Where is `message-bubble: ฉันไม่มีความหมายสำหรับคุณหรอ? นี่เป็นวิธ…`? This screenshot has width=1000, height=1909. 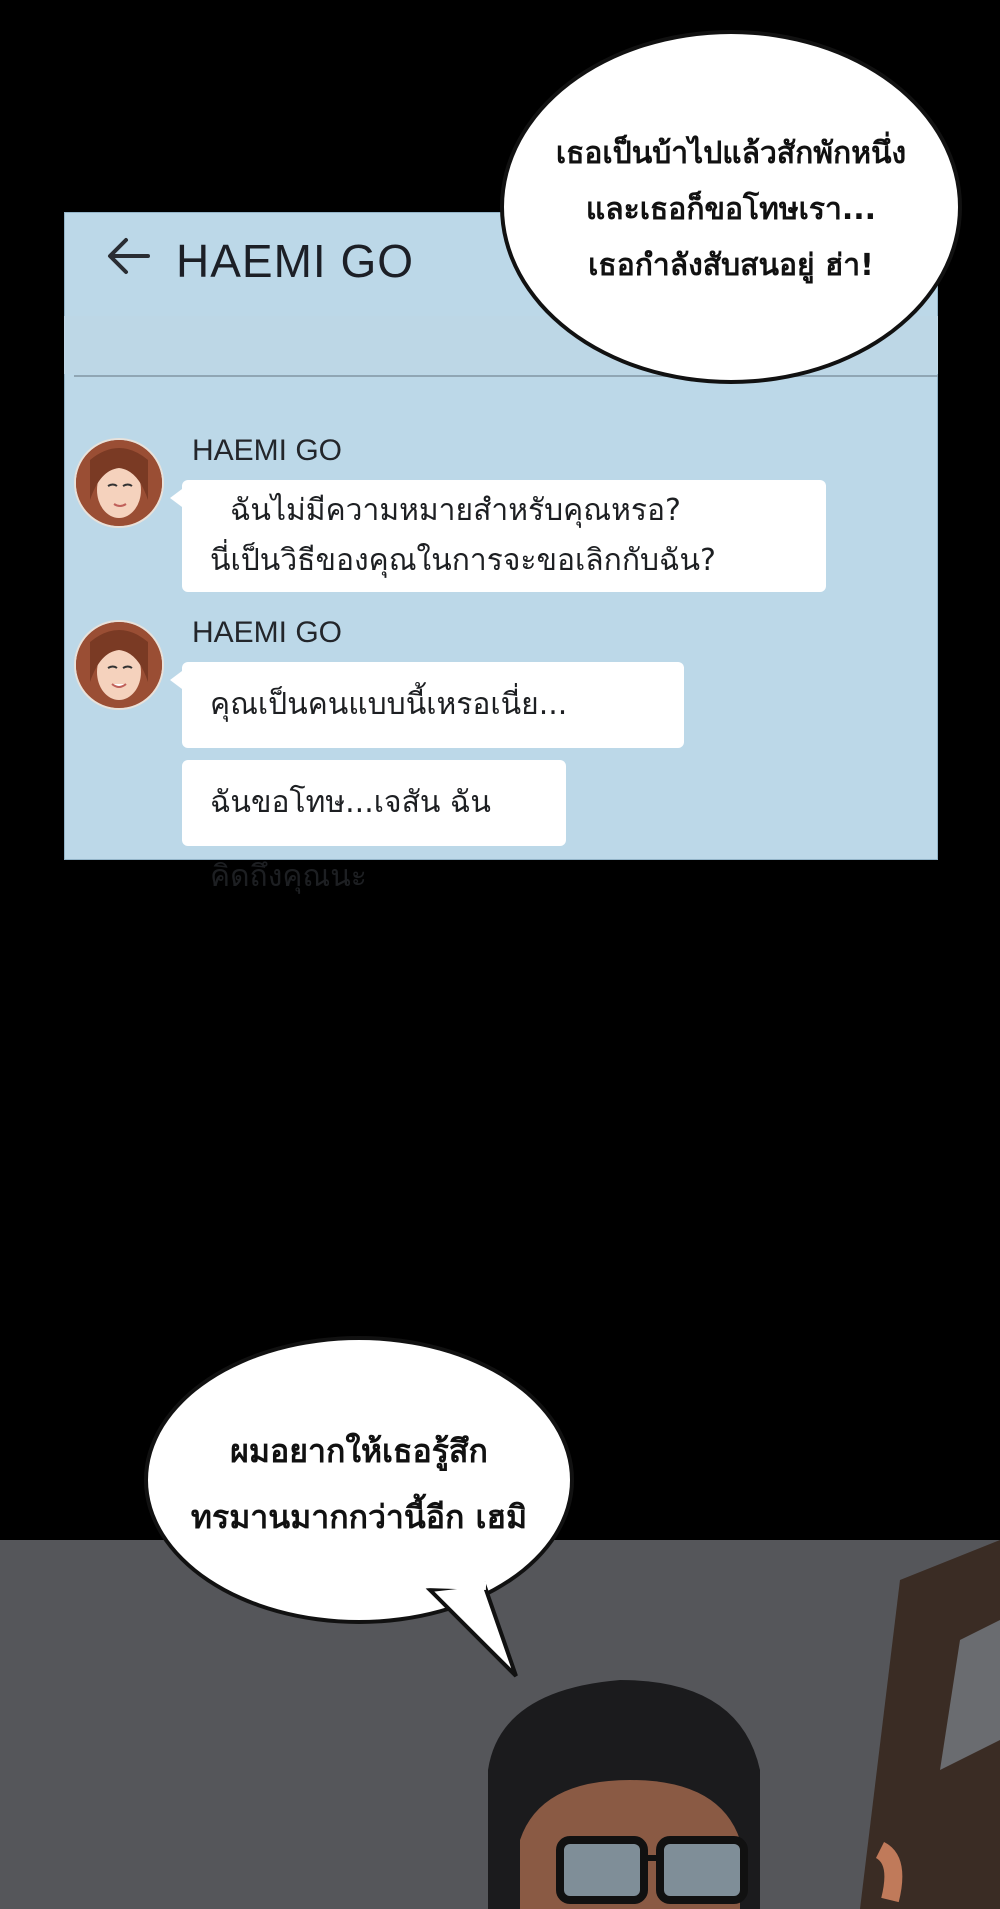
message-bubble: ฉันไม่มีความหมายสำหรับคุณหรอ? นี่เป็นวิธ… is located at coordinates (504, 536).